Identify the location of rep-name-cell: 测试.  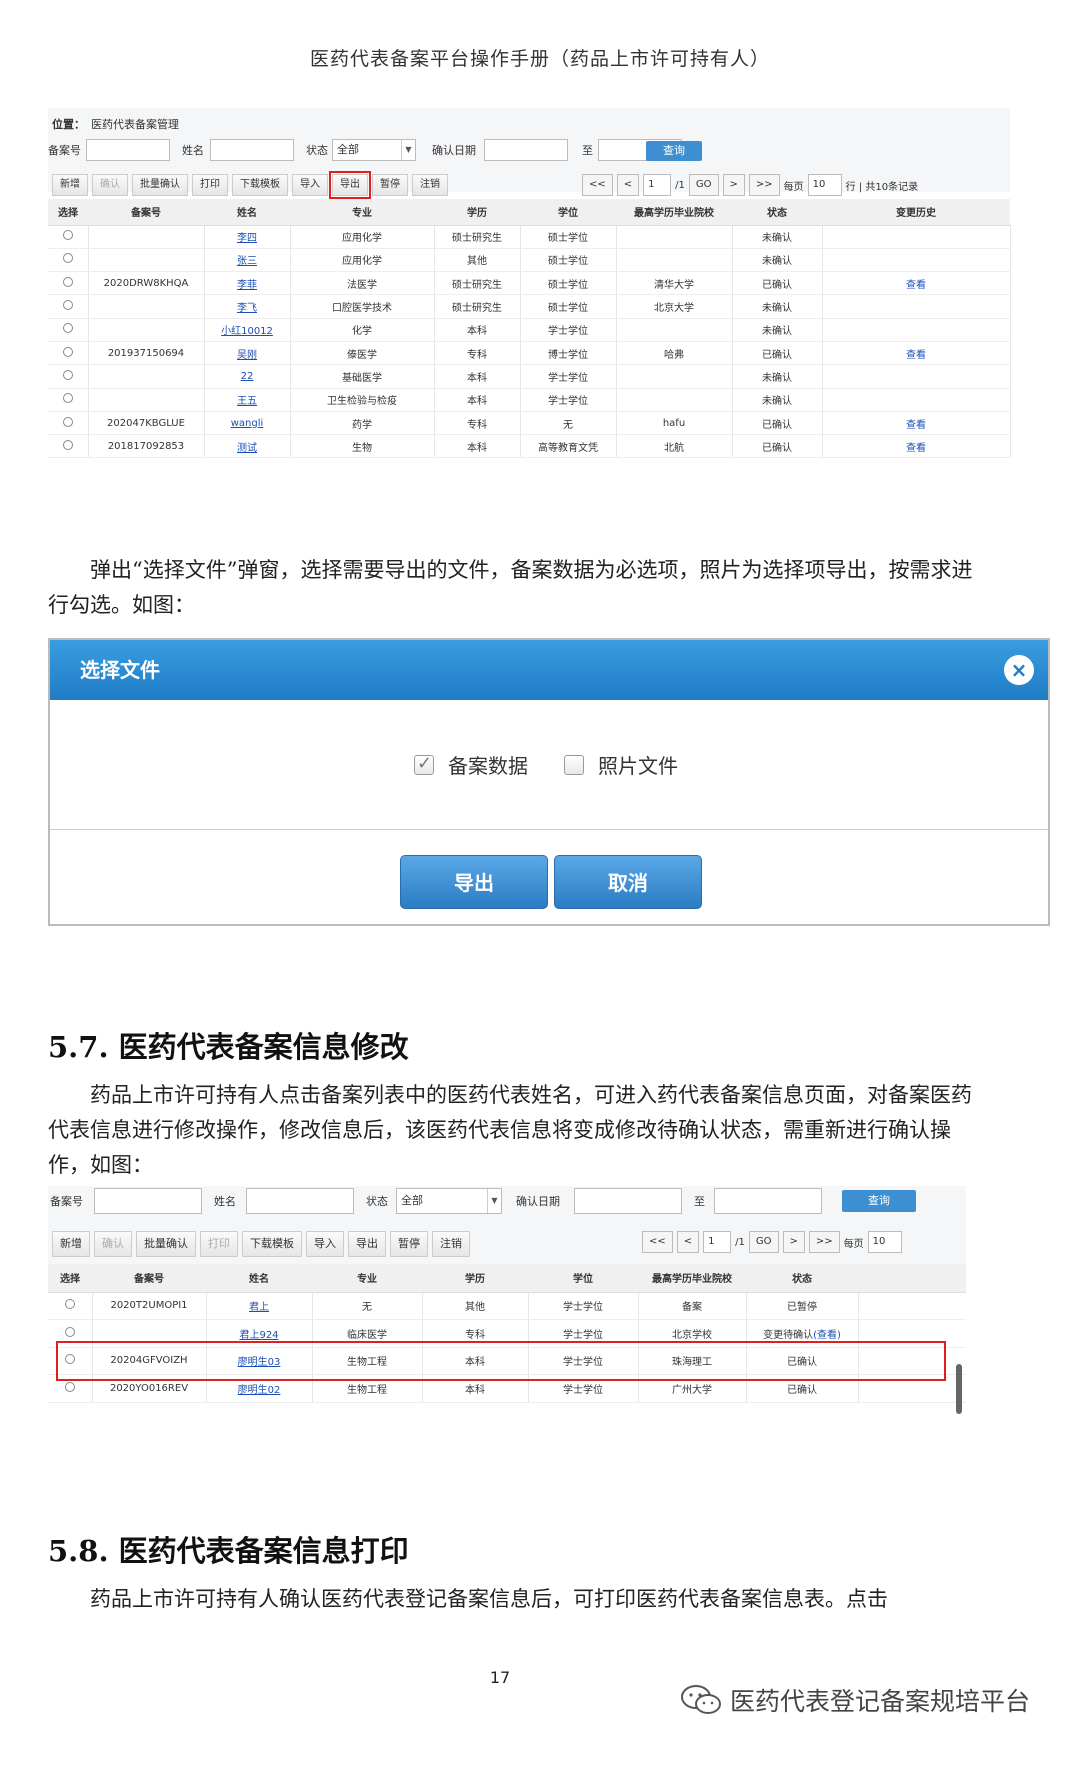
(247, 446).